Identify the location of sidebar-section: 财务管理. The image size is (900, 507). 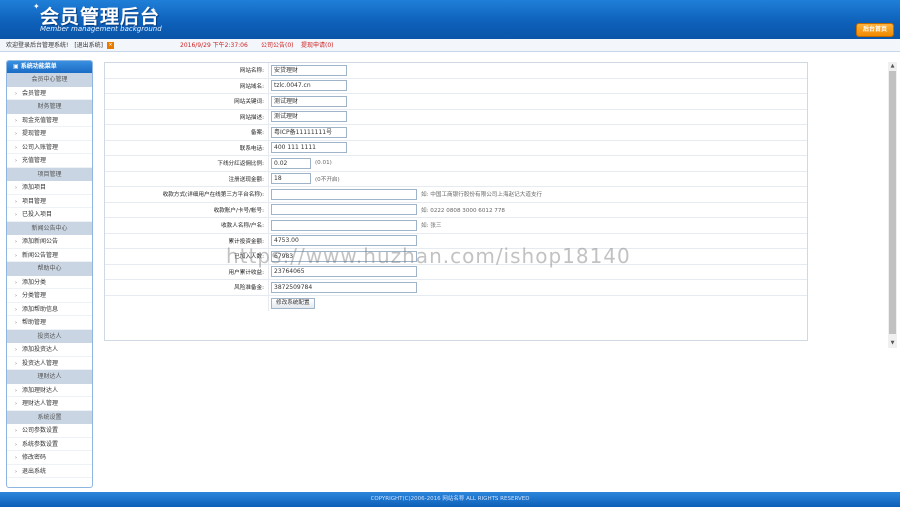
(49, 107).